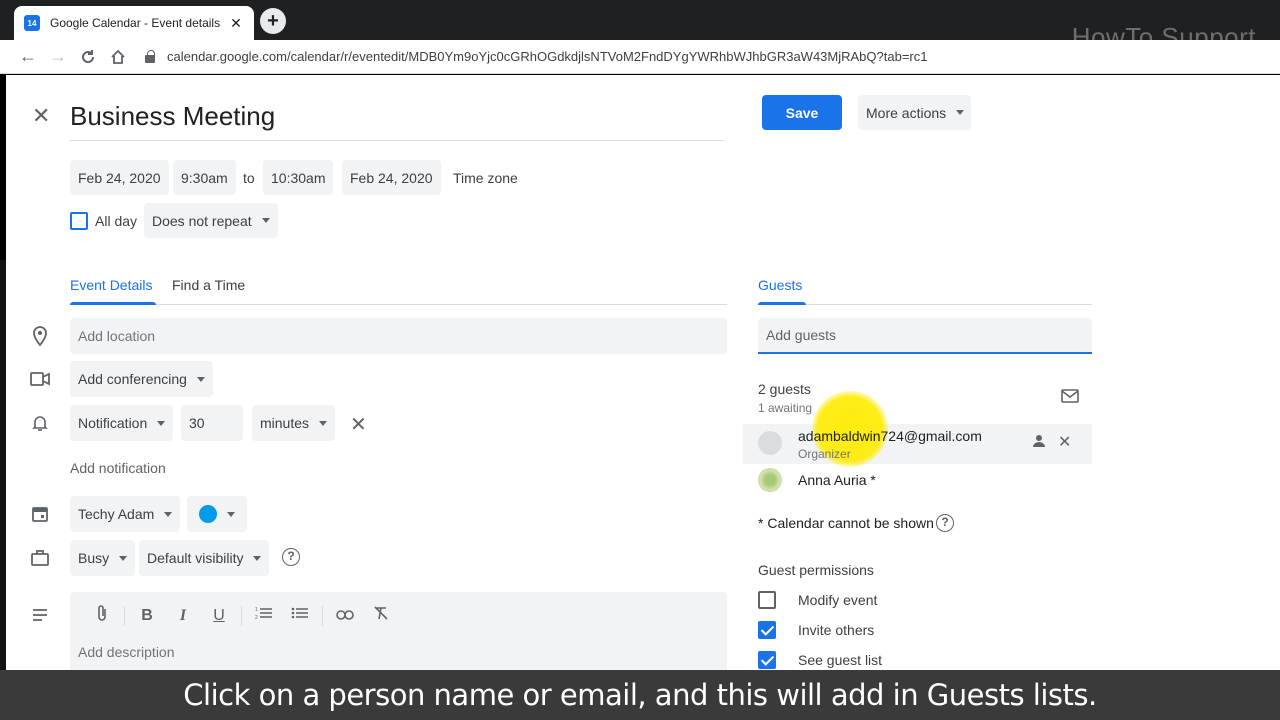 The width and height of the screenshot is (1280, 720). I want to click on description-input: Add description, so click(126, 652).